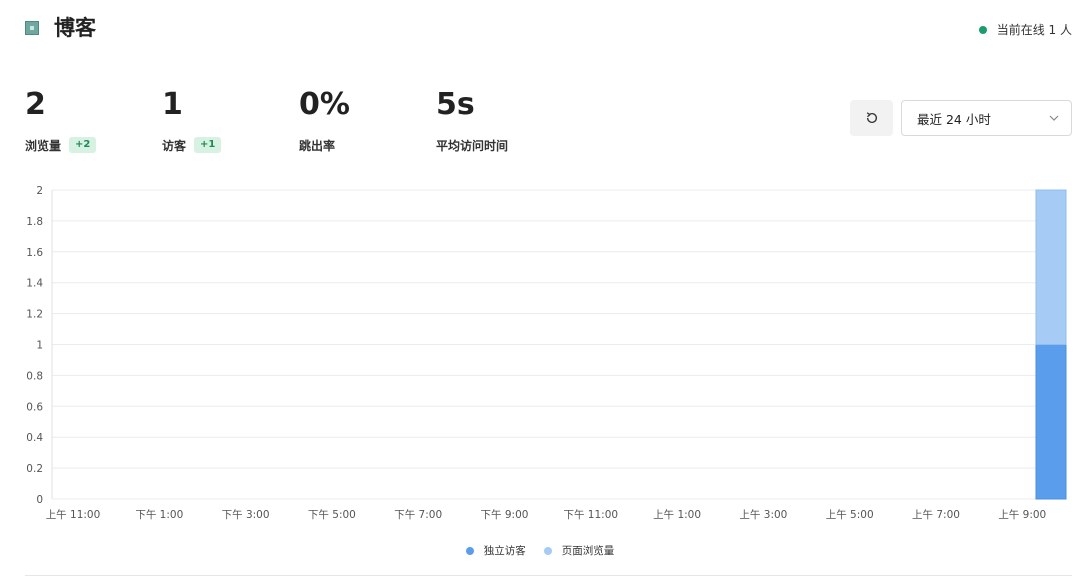 The height and width of the screenshot is (577, 1080). I want to click on metric-label: 平均访问时间, so click(472, 145).